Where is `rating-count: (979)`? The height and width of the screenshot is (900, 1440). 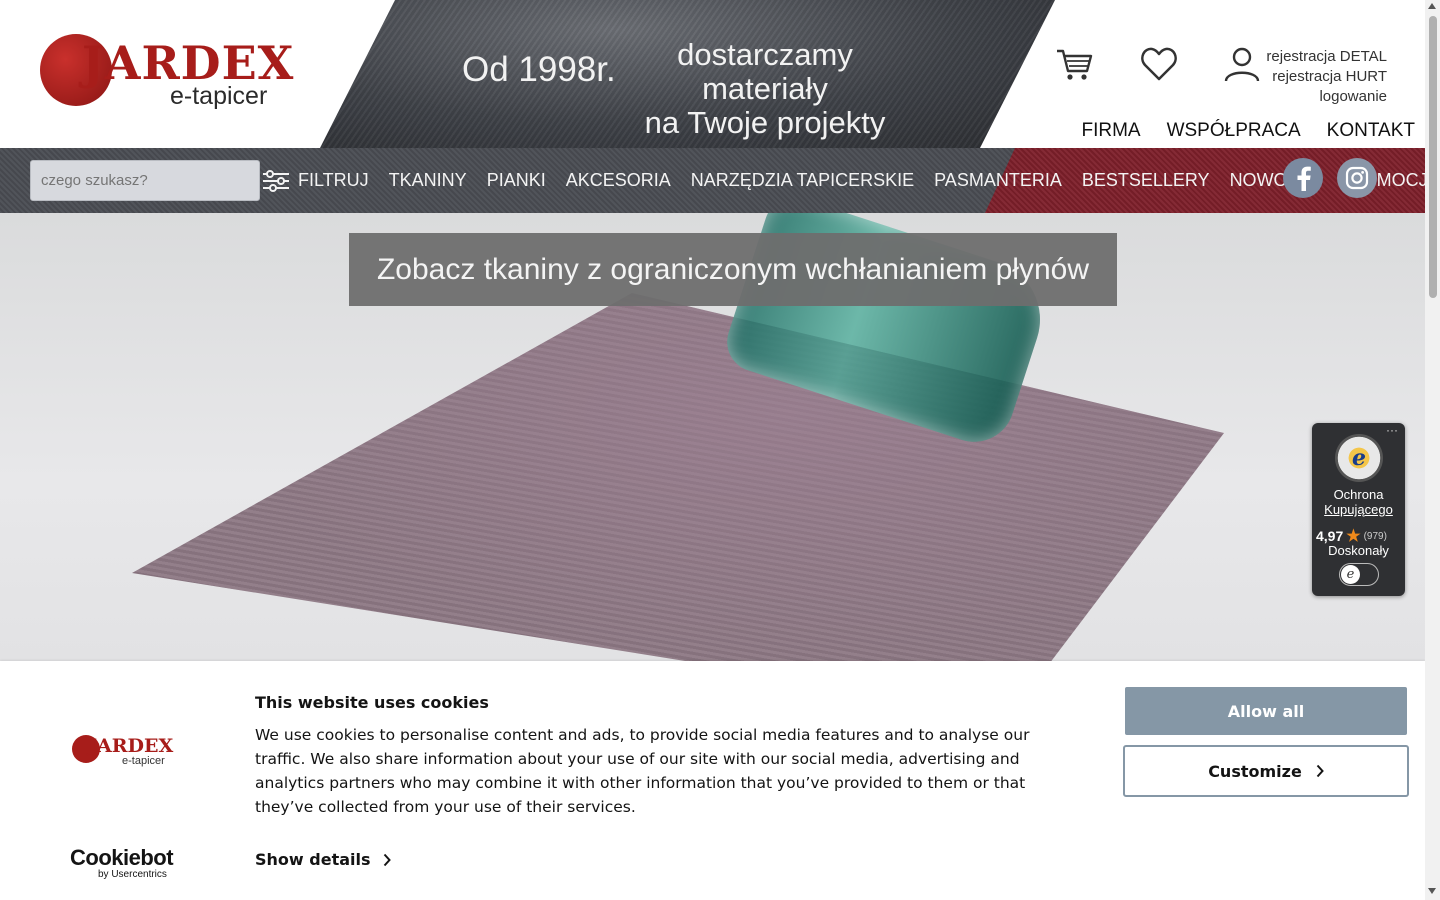
rating-count: (979) is located at coordinates (1375, 536).